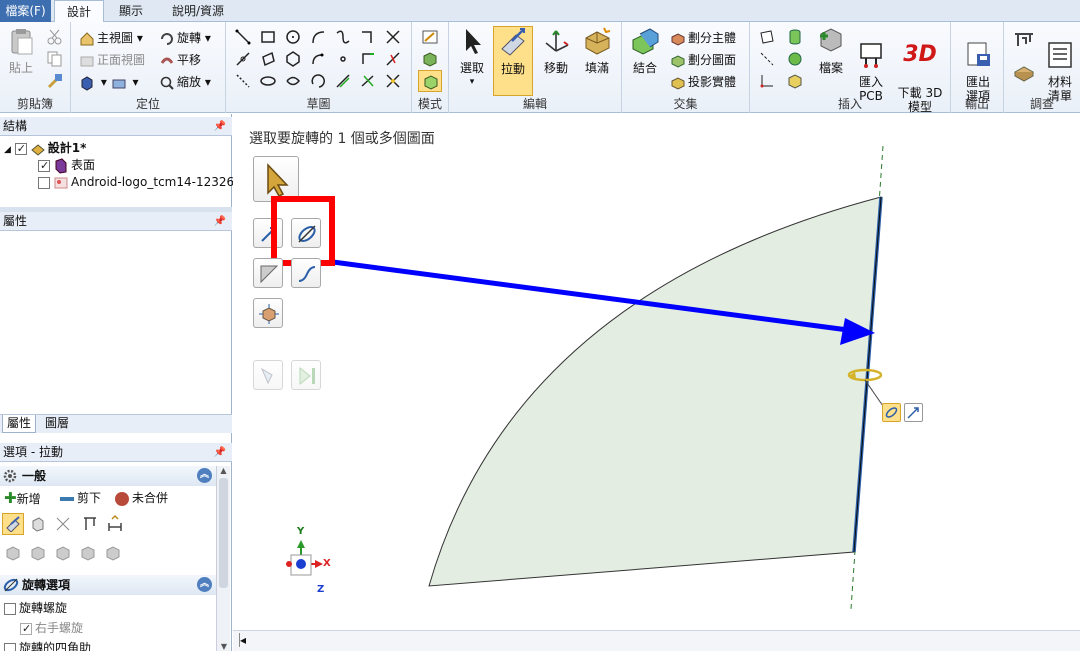  Describe the element at coordinates (141, 498) in the screenshot. I see `no-merge-option: 未合併` at that location.